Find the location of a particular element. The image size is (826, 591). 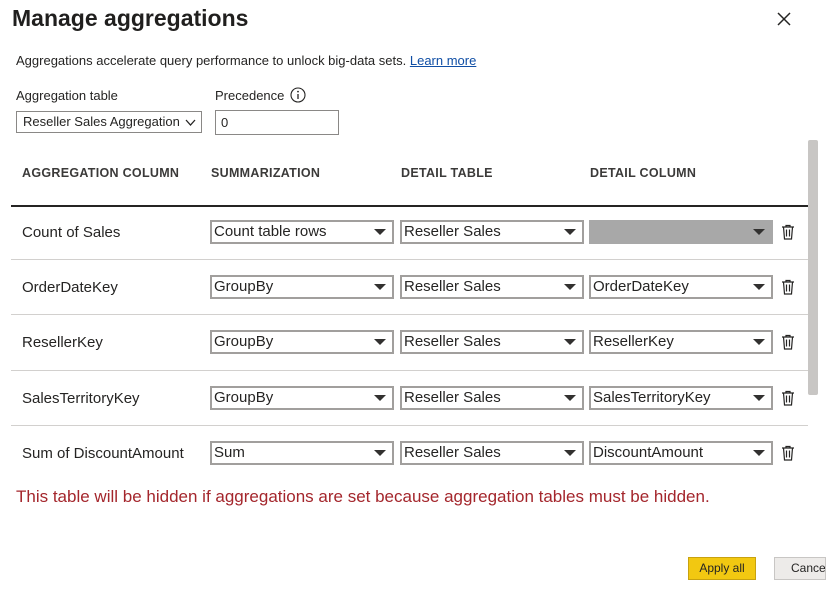

detail-column-value: OrderDateKey is located at coordinates (641, 286).